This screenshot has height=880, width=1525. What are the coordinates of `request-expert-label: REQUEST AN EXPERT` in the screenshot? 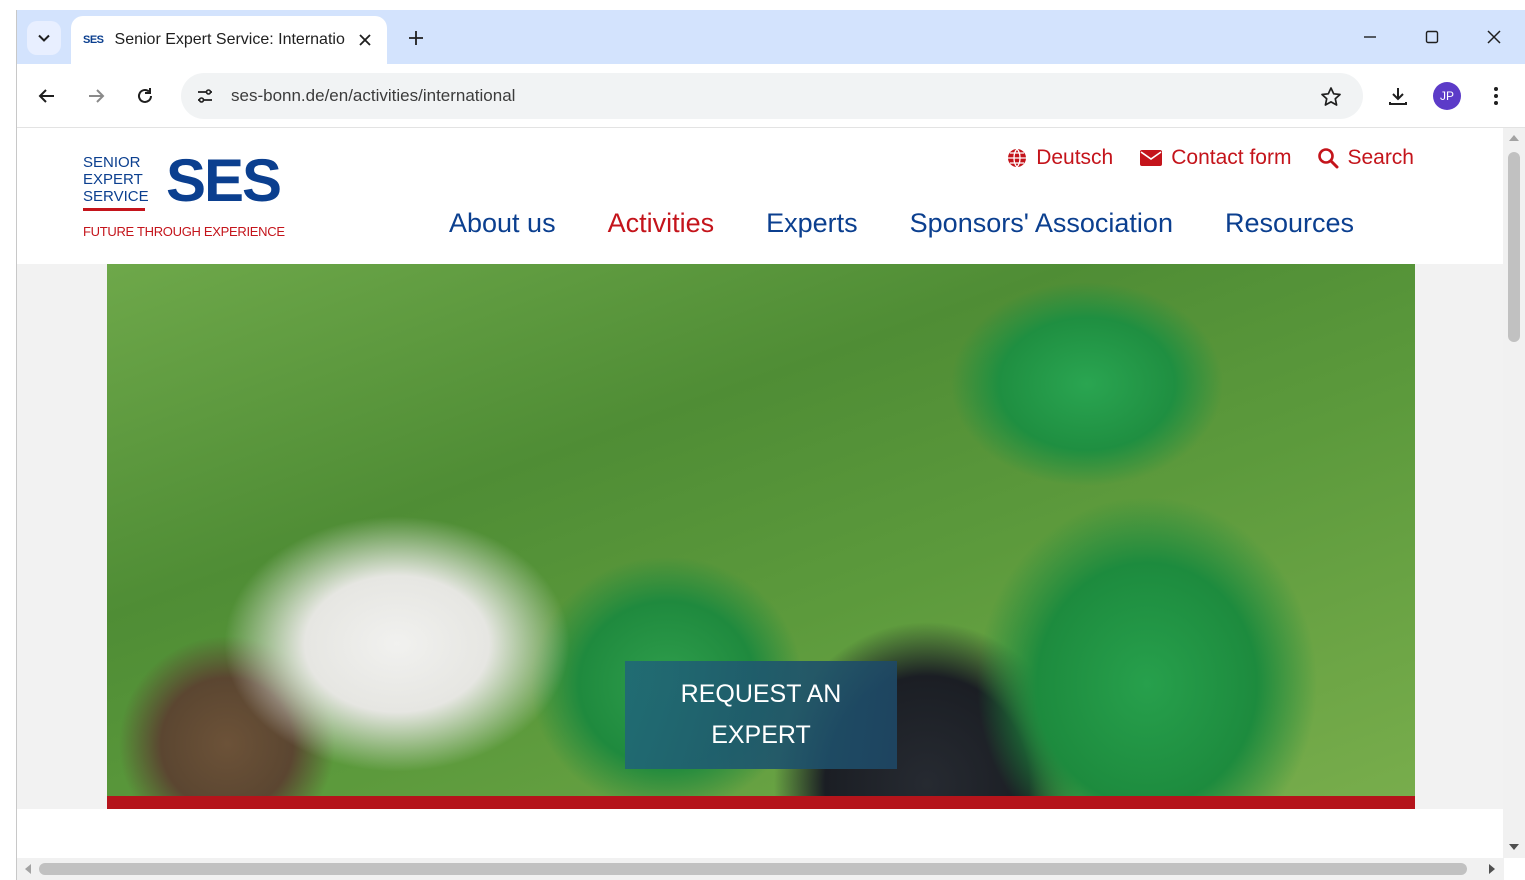 It's located at (761, 714).